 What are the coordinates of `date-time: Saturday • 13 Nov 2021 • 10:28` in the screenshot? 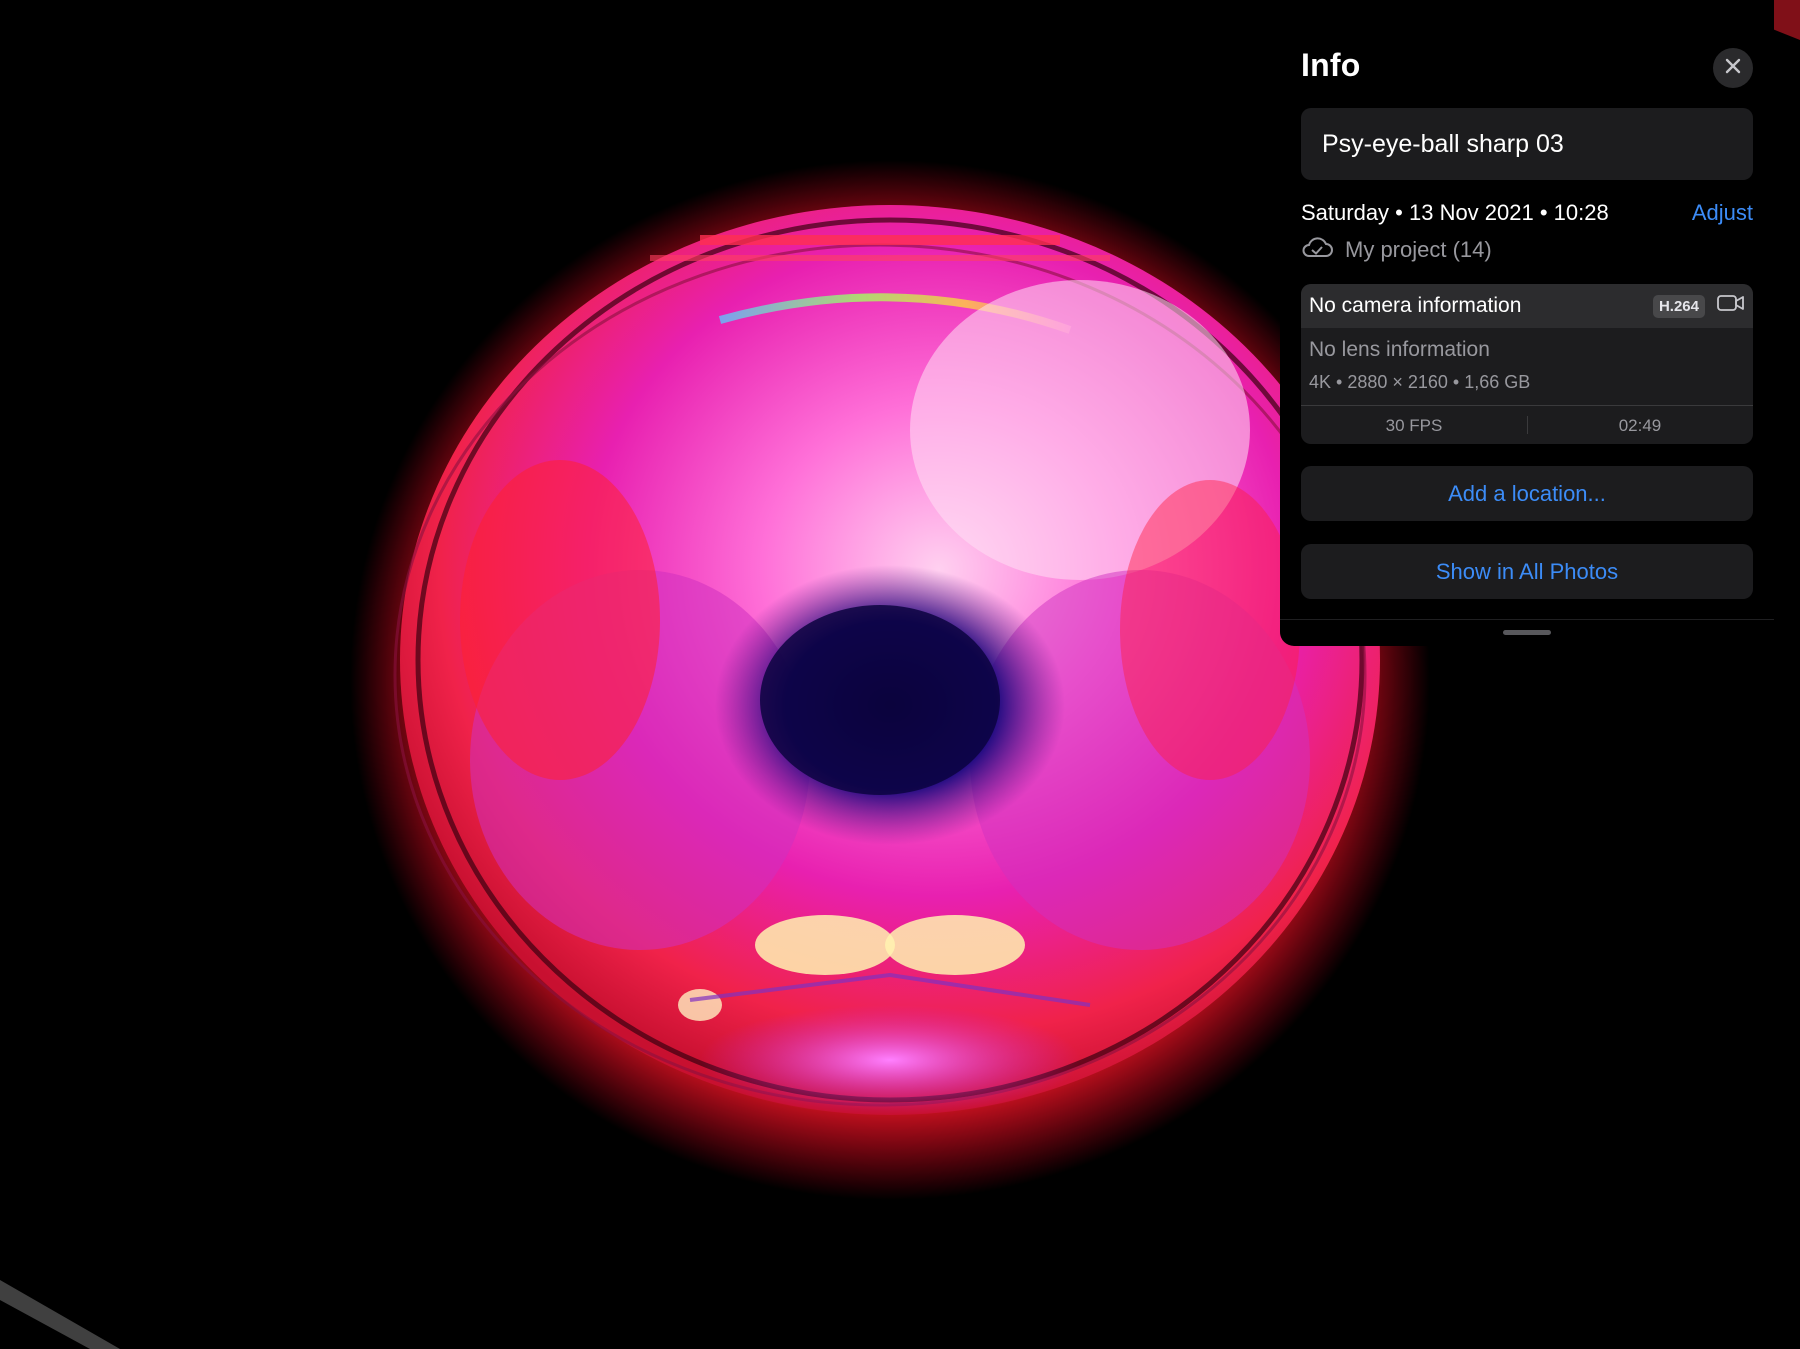 It's located at (1455, 212).